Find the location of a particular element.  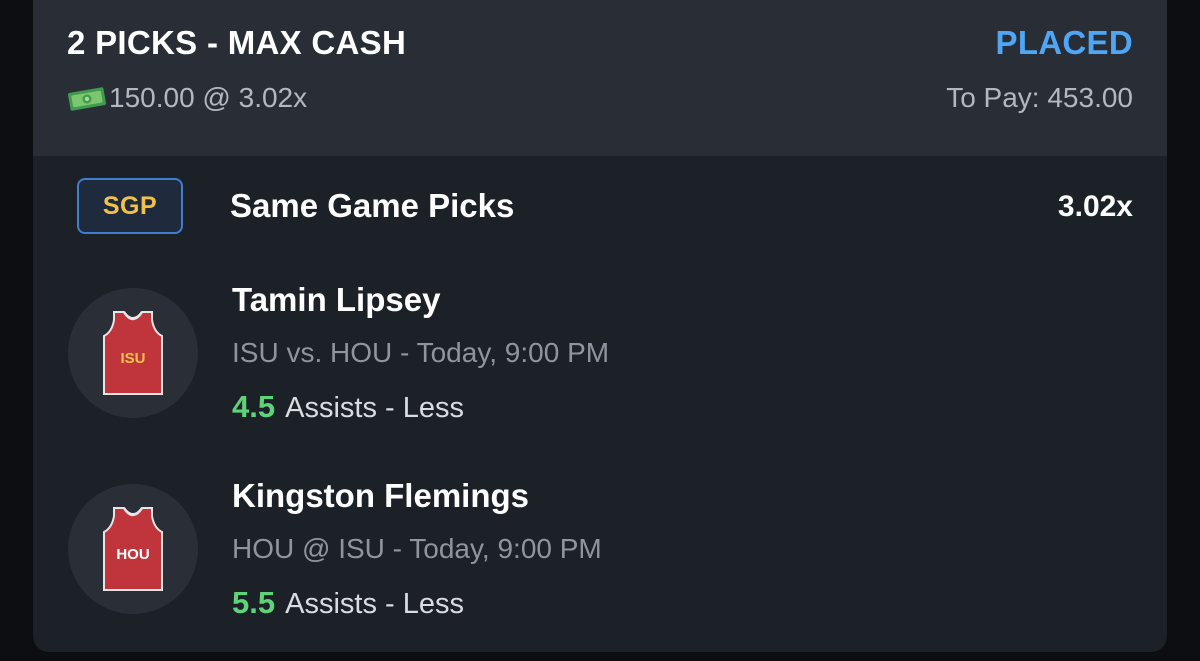

jersey-icon: HOU is located at coordinates (133, 549).